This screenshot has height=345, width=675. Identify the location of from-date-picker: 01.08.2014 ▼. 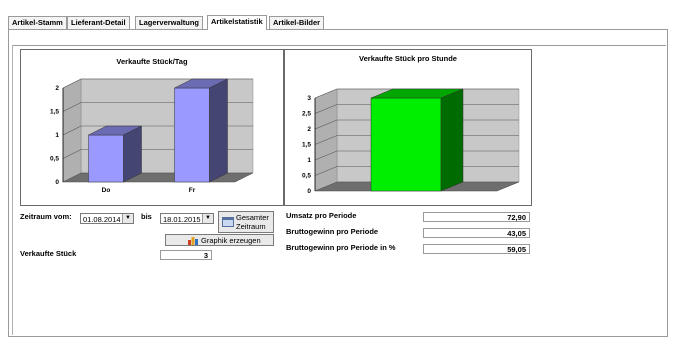
(107, 218).